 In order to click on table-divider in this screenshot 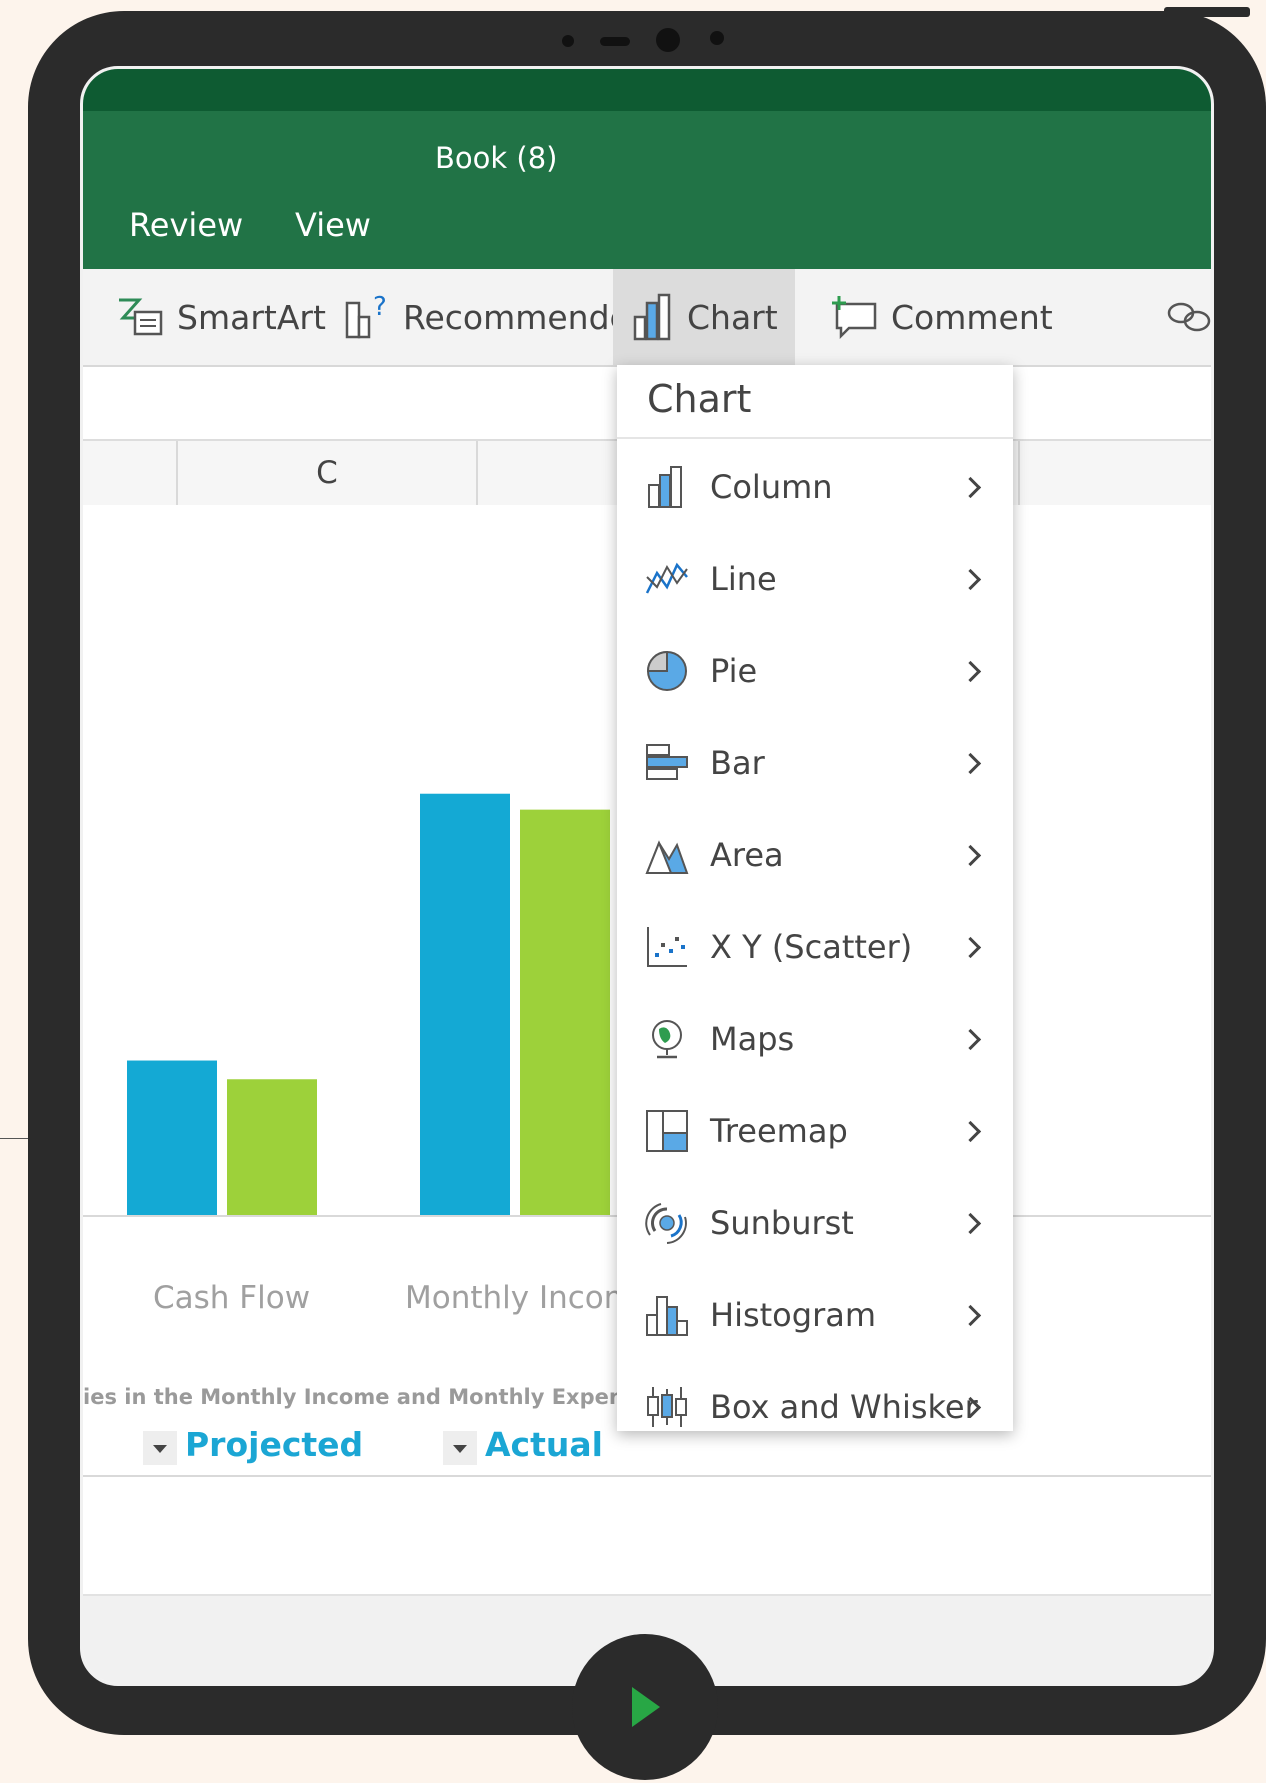, I will do `click(647, 1476)`.